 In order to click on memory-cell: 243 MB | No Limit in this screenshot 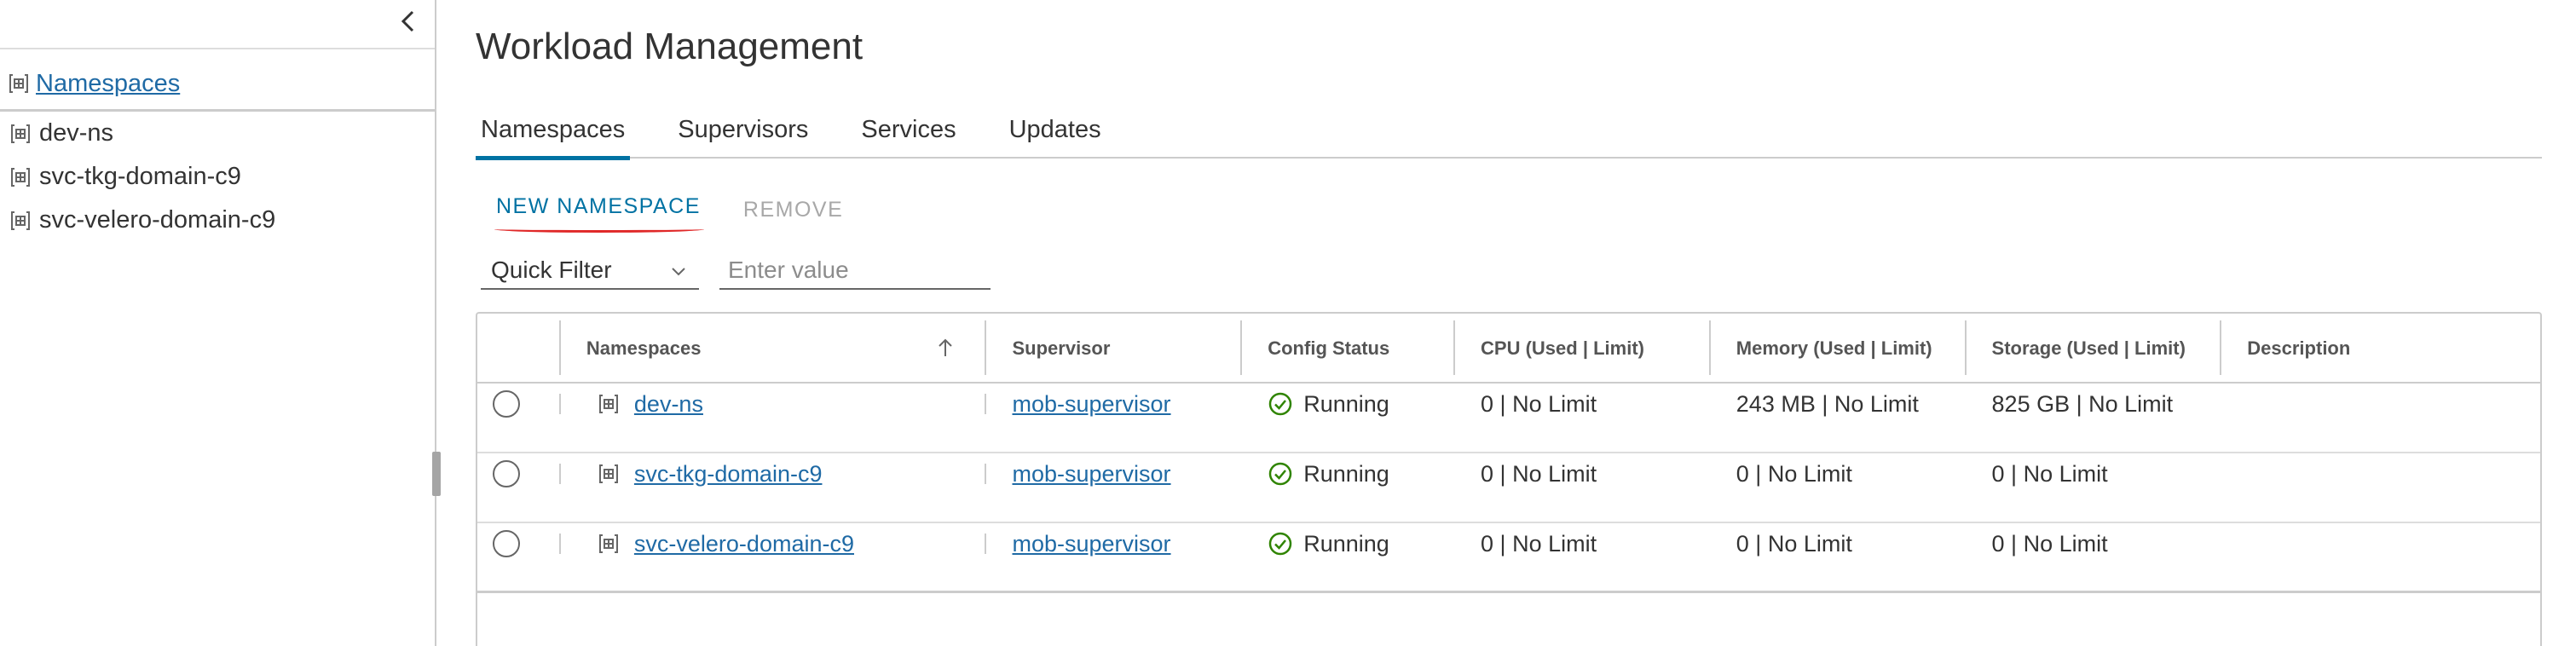, I will do `click(1827, 404)`.